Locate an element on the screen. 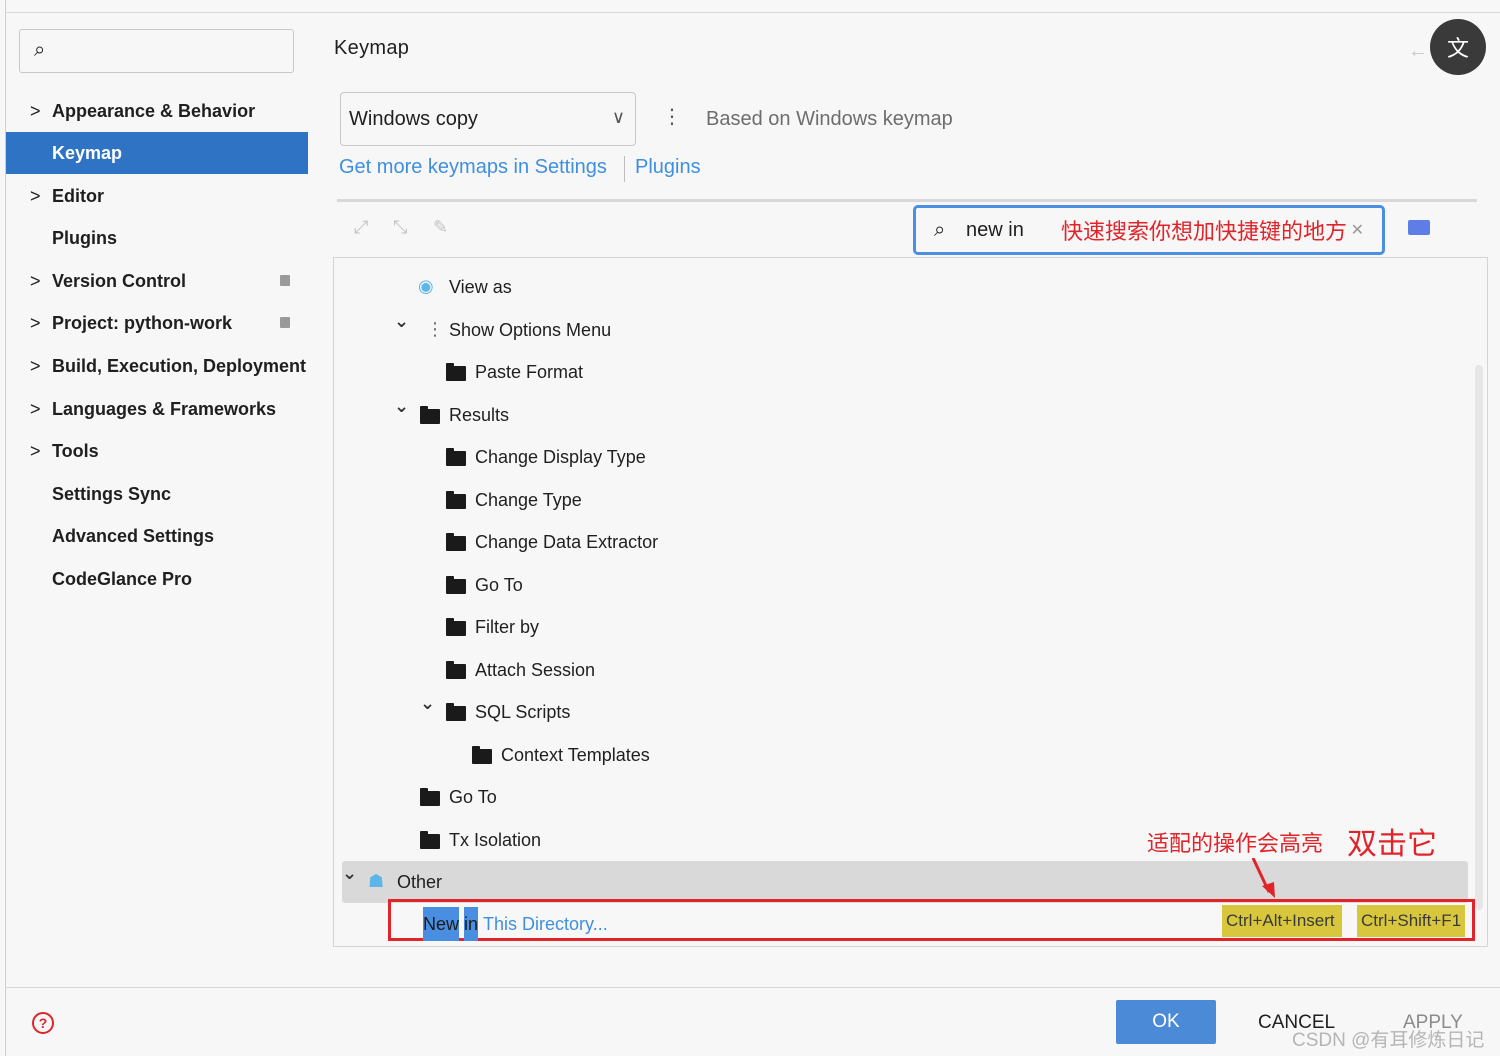 The image size is (1500, 1056). tree-row-label: Change Data Extractor is located at coordinates (567, 542).